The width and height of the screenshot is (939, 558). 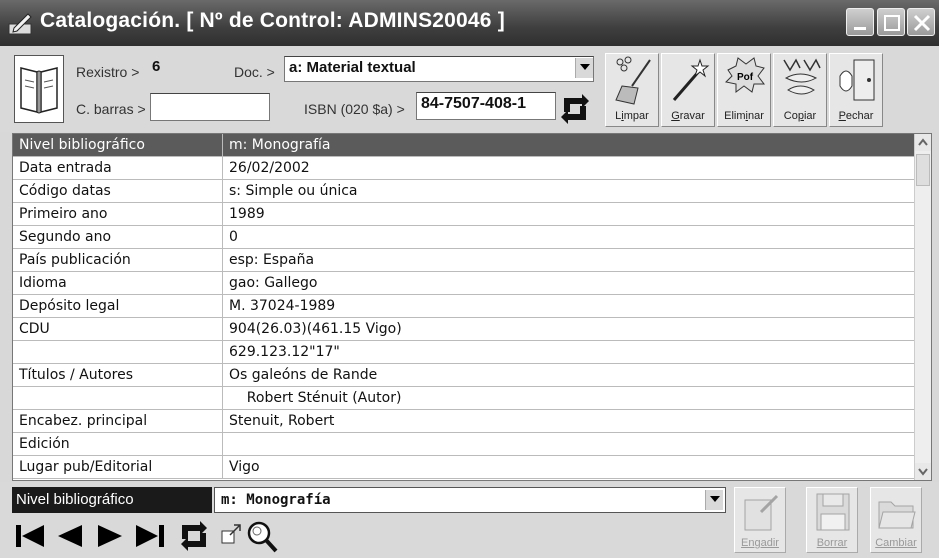 I want to click on scroll-down-button, so click(x=923, y=471).